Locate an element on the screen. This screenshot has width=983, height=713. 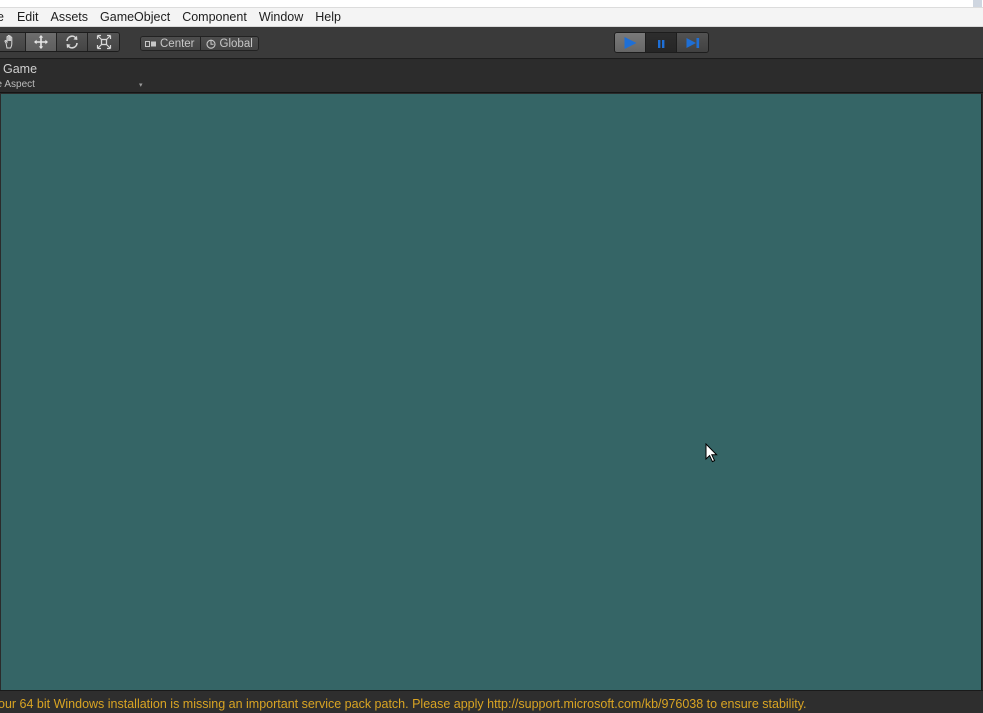
move-icon is located at coordinates (41, 42).